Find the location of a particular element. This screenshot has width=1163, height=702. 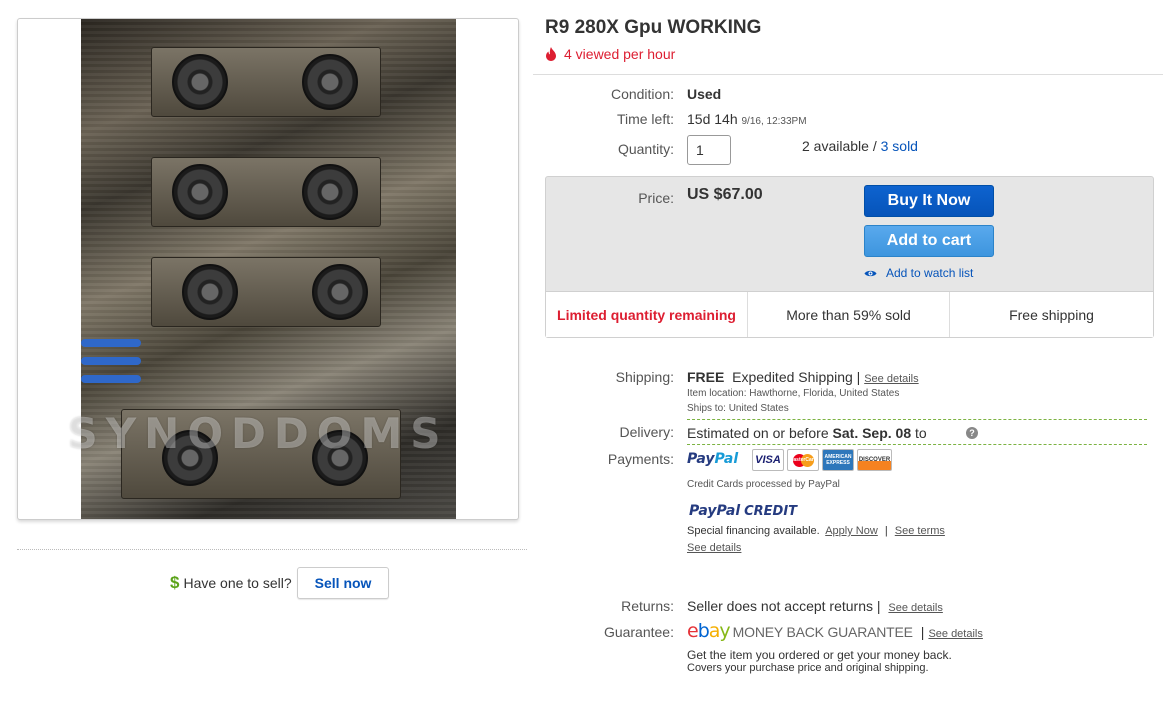

condition-label: Condition: is located at coordinates (642, 94).